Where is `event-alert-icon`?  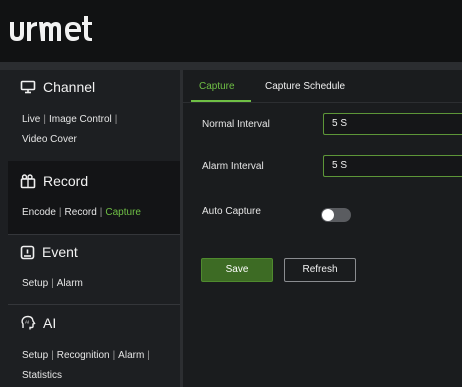 event-alert-icon is located at coordinates (27, 252).